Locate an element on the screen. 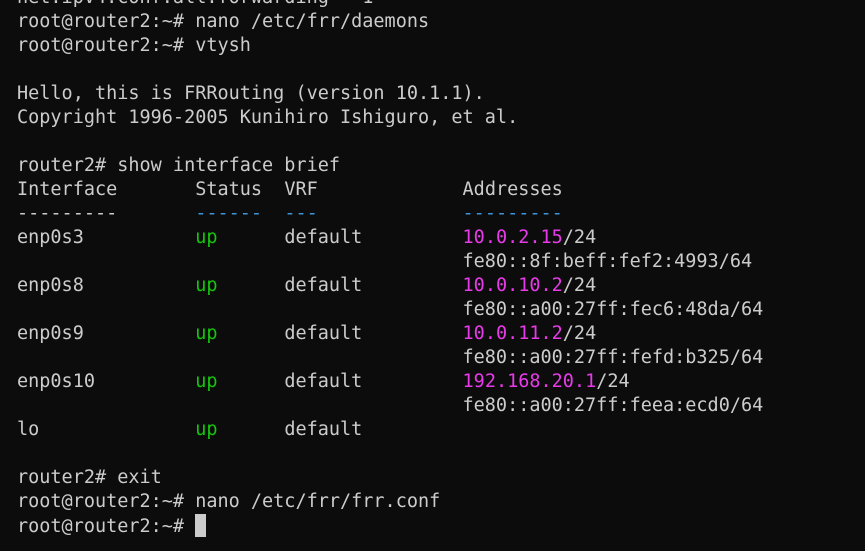 The height and width of the screenshot is (551, 865). terminal-text: ------ is located at coordinates (229, 213).